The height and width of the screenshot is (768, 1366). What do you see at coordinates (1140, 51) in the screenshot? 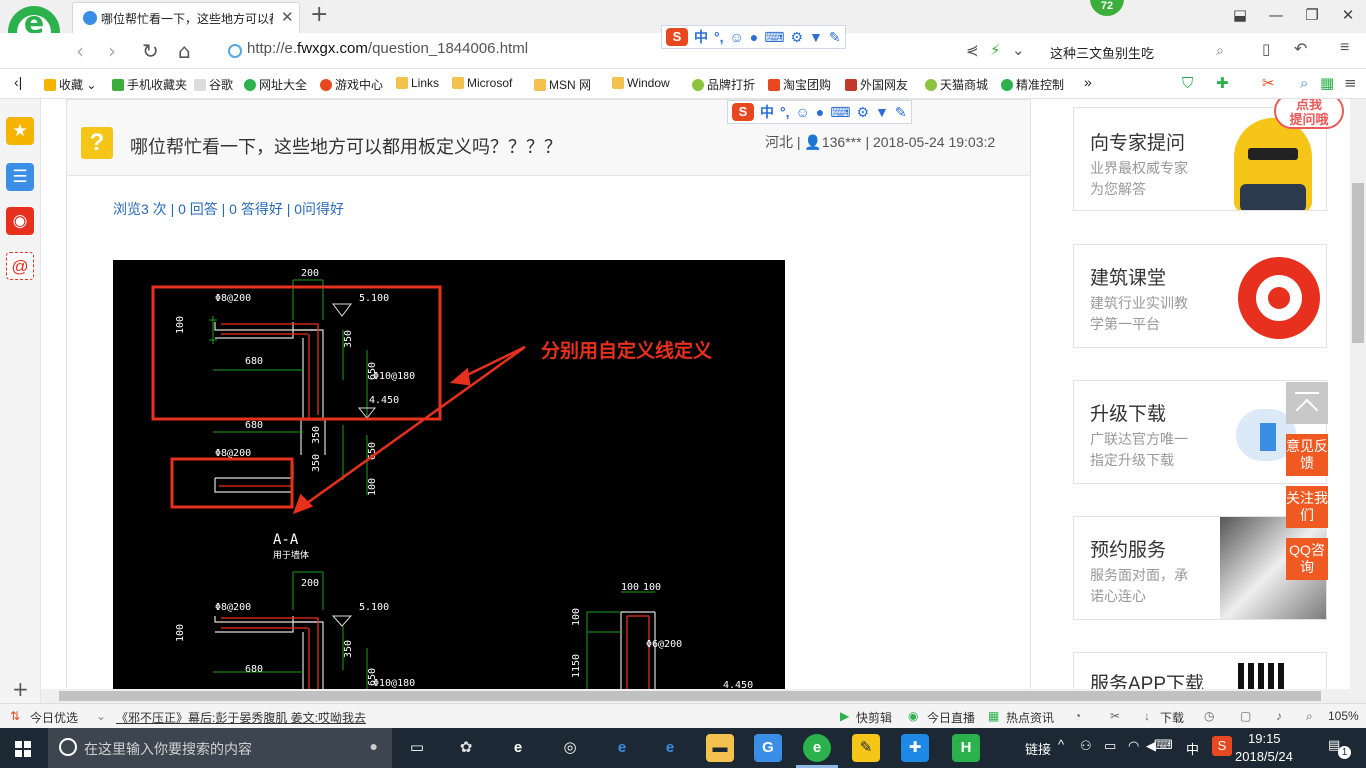
I see `search-input: 这种三文鱼别生吃` at bounding box center [1140, 51].